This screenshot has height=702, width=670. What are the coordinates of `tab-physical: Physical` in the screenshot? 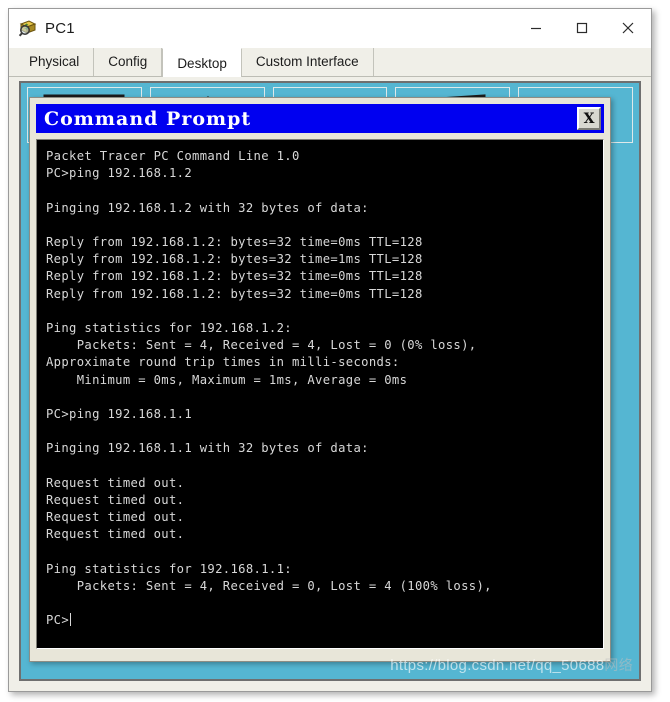 It's located at (55, 62).